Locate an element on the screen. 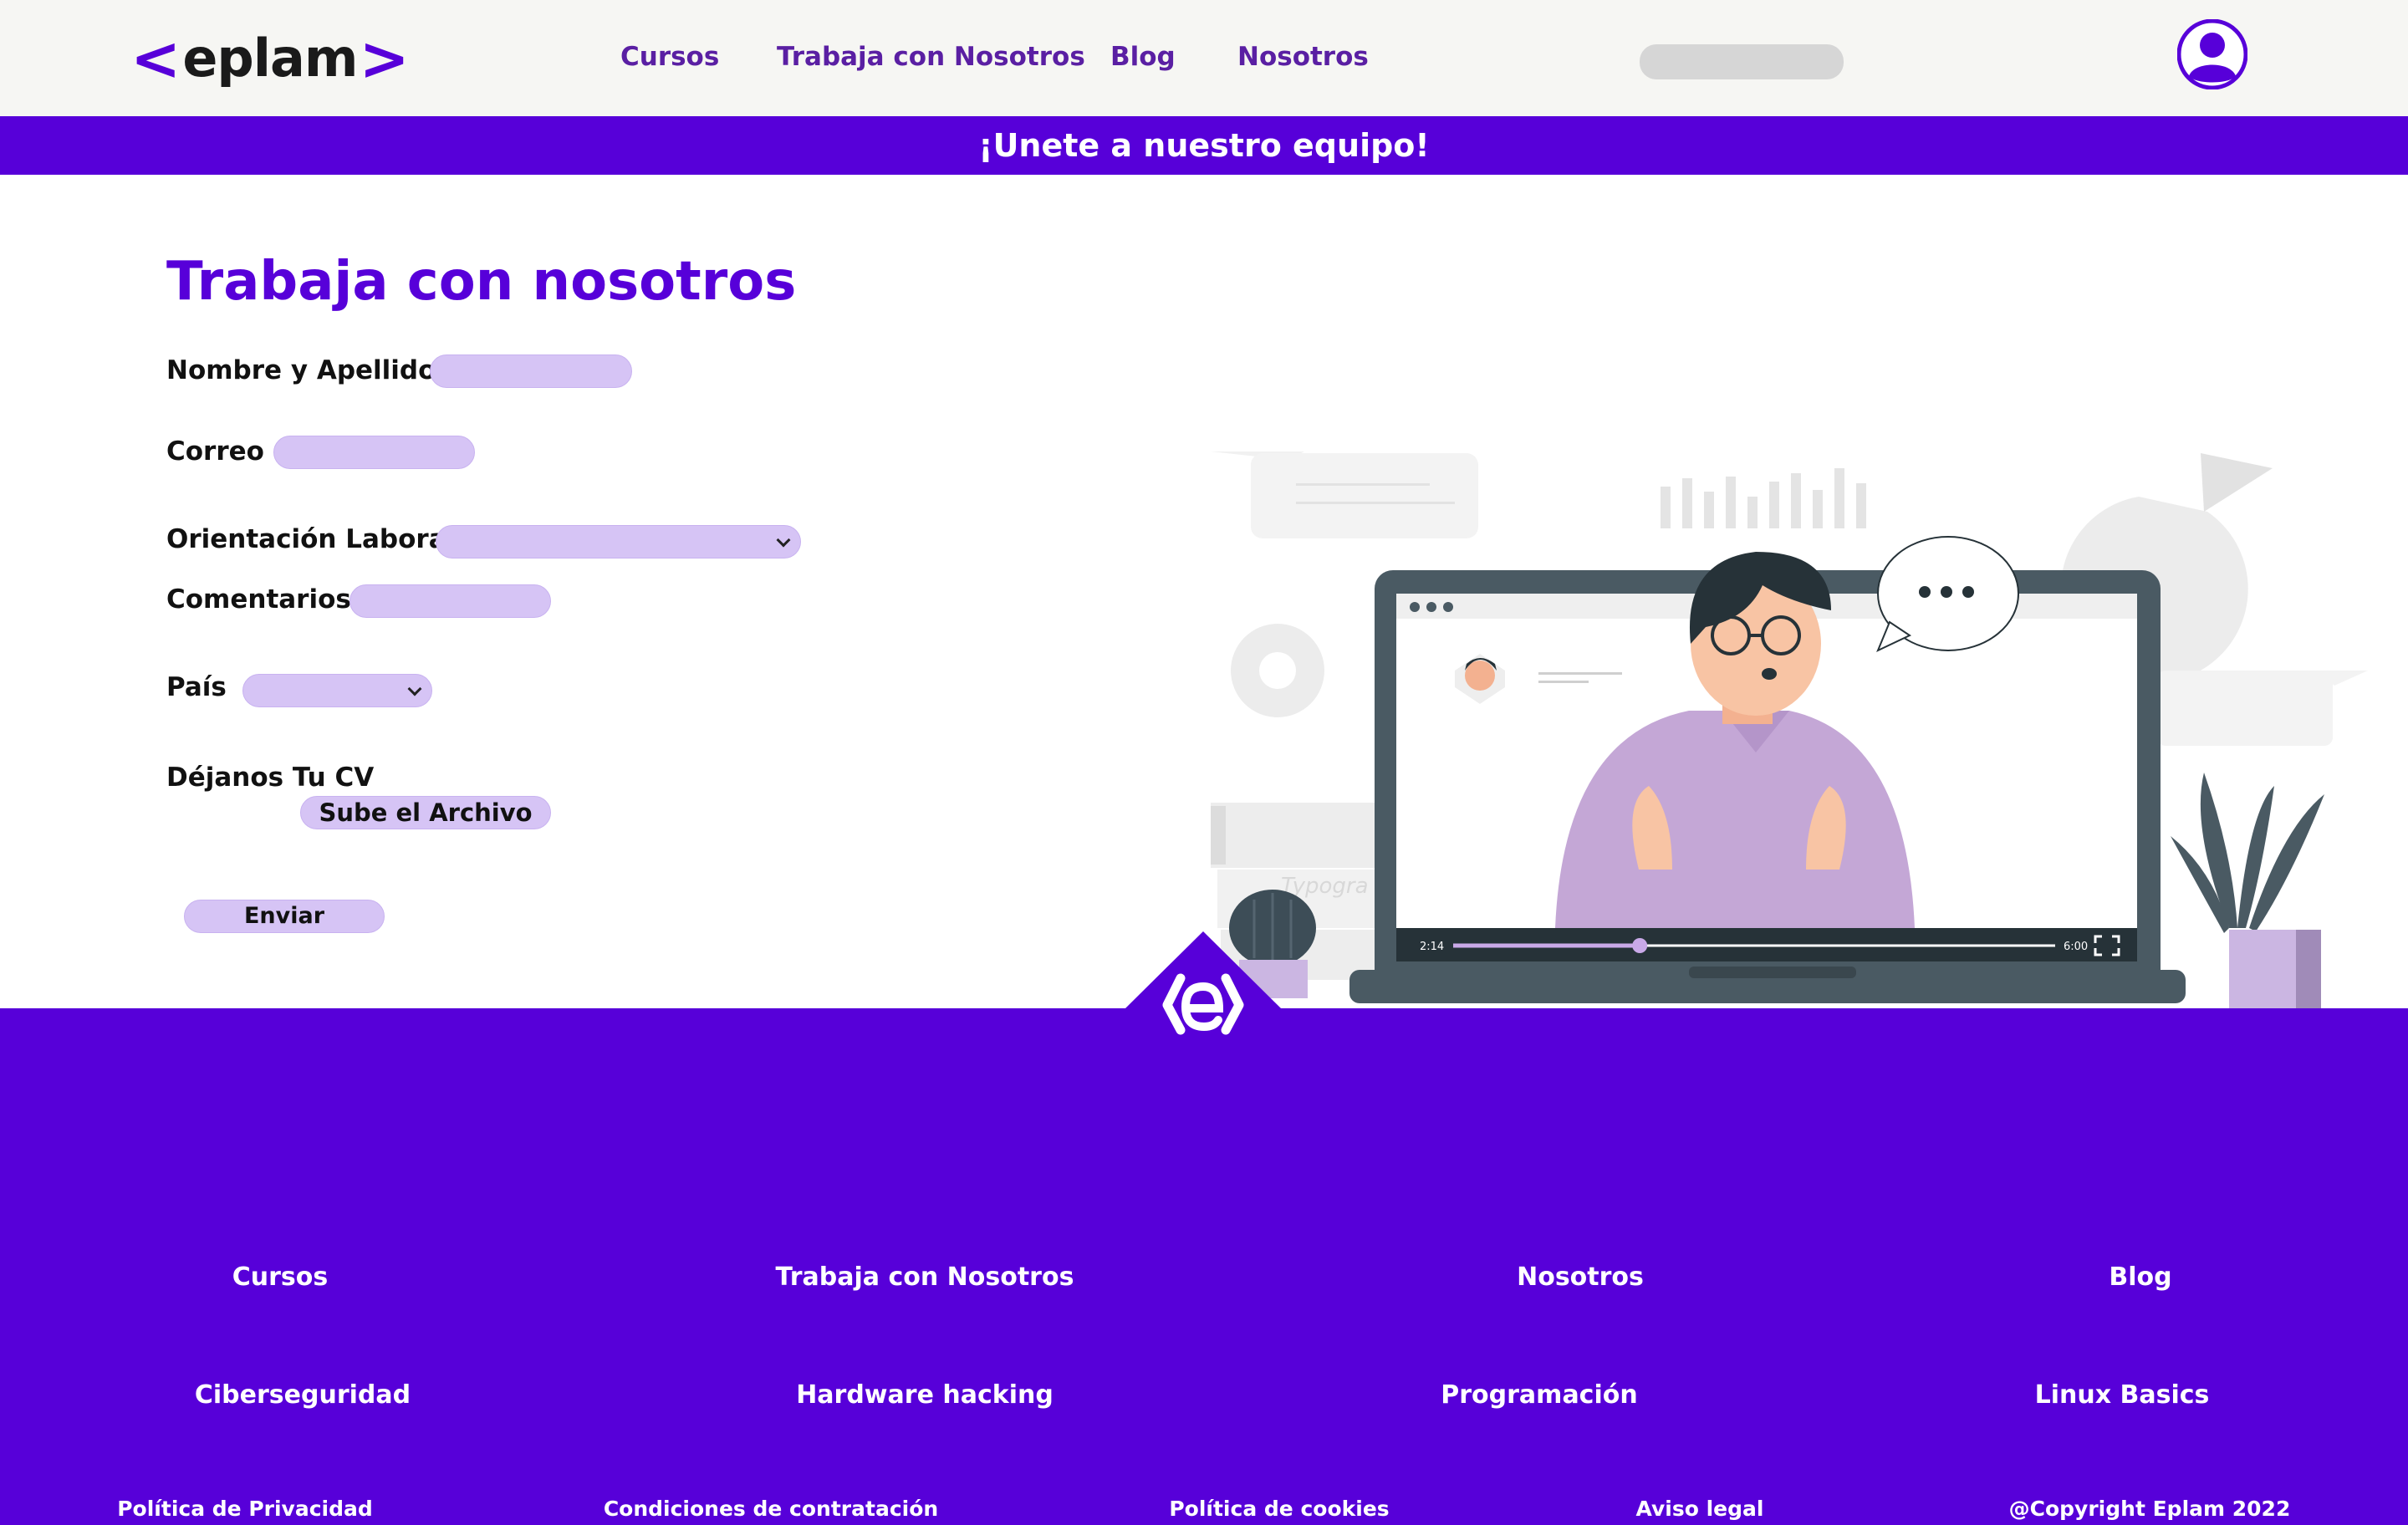  user-avatar-icon is located at coordinates (2212, 54).